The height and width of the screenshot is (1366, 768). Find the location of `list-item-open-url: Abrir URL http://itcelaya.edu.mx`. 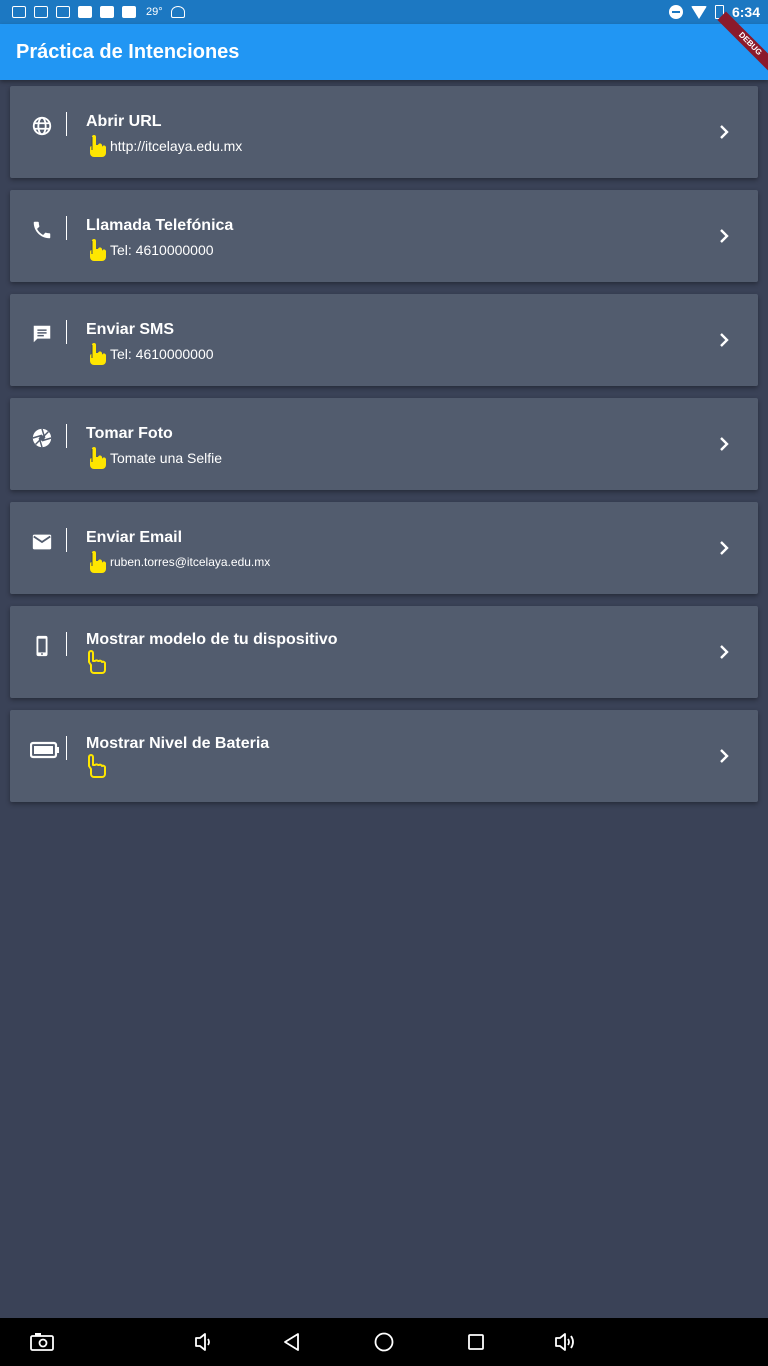

list-item-open-url: Abrir URL http://itcelaya.edu.mx is located at coordinates (384, 132).